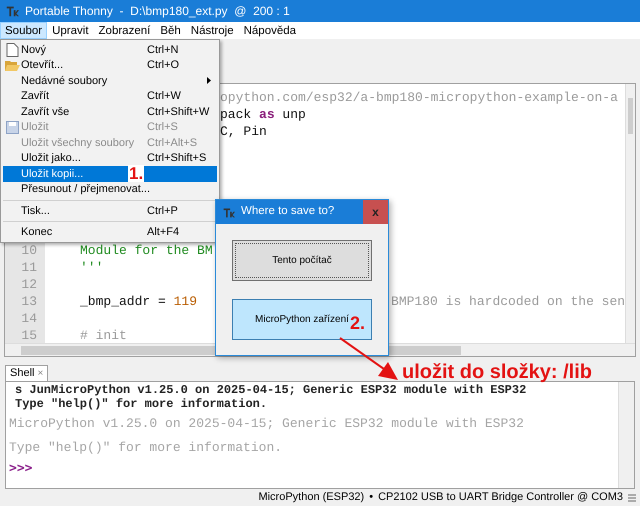  I want to click on code-text: _bmp_addr =, so click(123, 301).